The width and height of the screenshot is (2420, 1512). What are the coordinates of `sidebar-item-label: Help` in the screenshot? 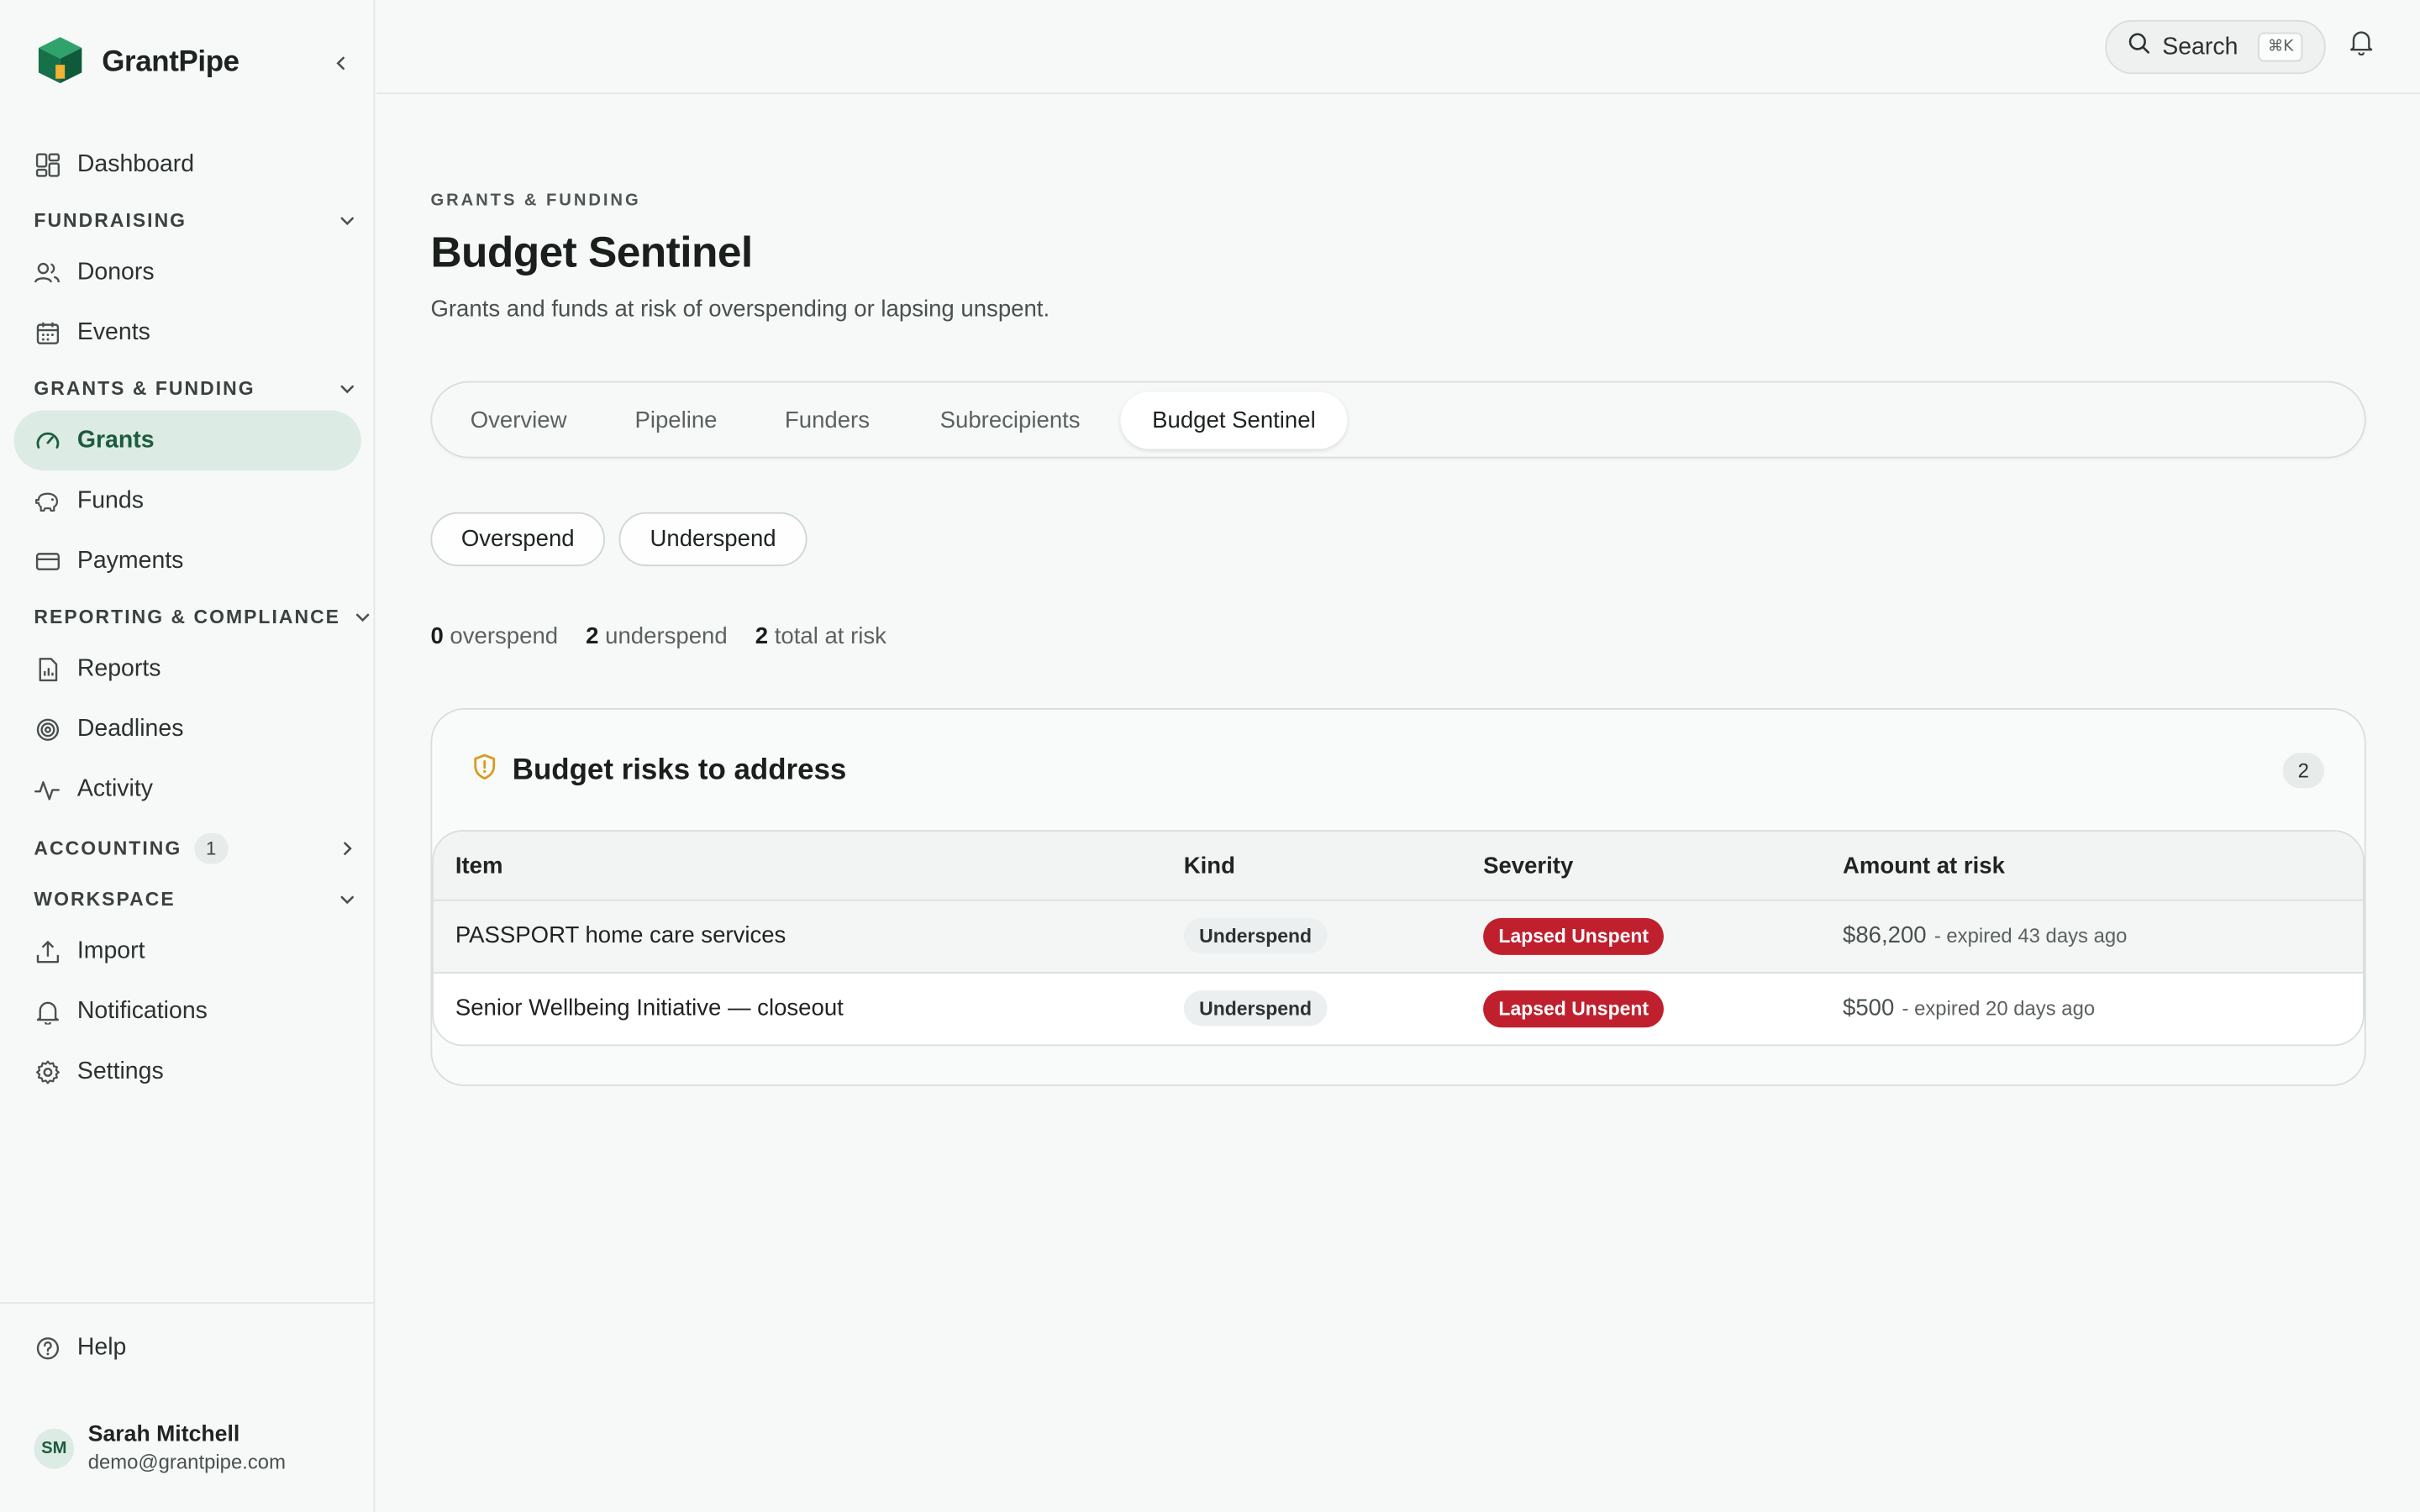 It's located at (101, 1347).